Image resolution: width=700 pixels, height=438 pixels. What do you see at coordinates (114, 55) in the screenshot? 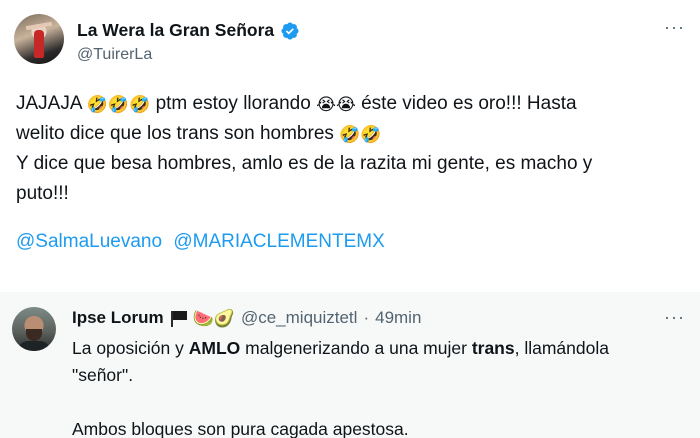
I see `author-handle: @TuirerLa` at bounding box center [114, 55].